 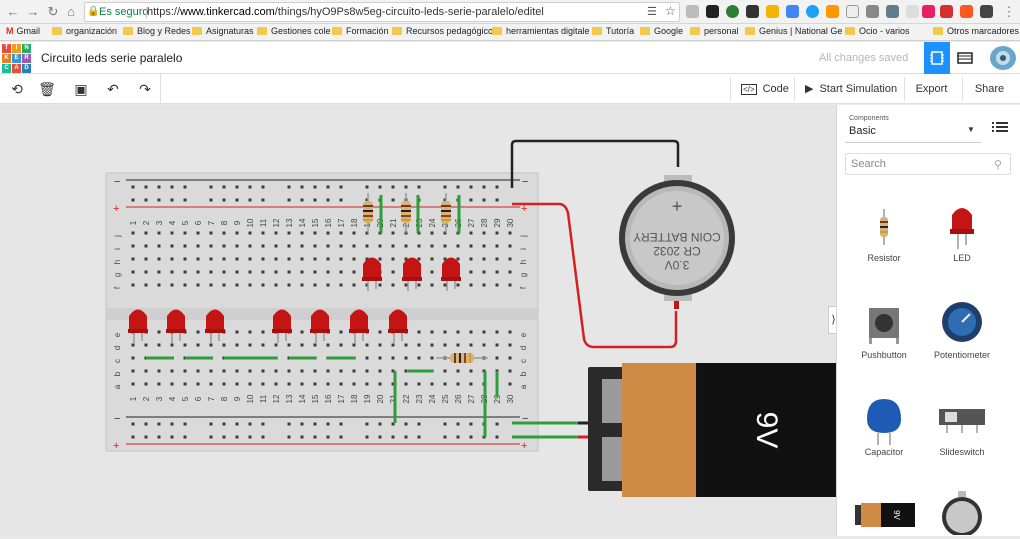 I want to click on bookmark-folder: Gestiones cole, so click(x=294, y=31).